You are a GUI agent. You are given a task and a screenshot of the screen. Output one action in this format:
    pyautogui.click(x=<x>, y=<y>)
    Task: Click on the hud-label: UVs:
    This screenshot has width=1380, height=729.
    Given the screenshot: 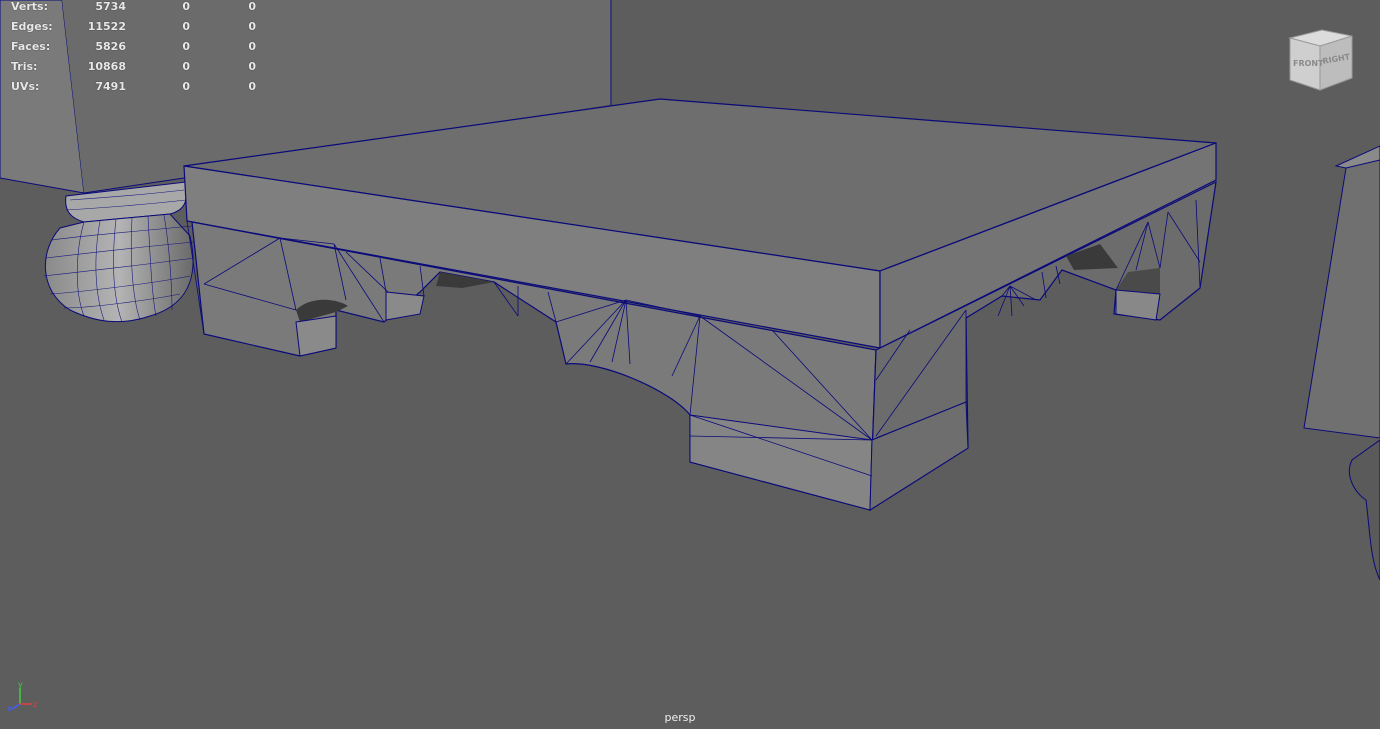 What is the action you would take?
    pyautogui.click(x=25, y=86)
    